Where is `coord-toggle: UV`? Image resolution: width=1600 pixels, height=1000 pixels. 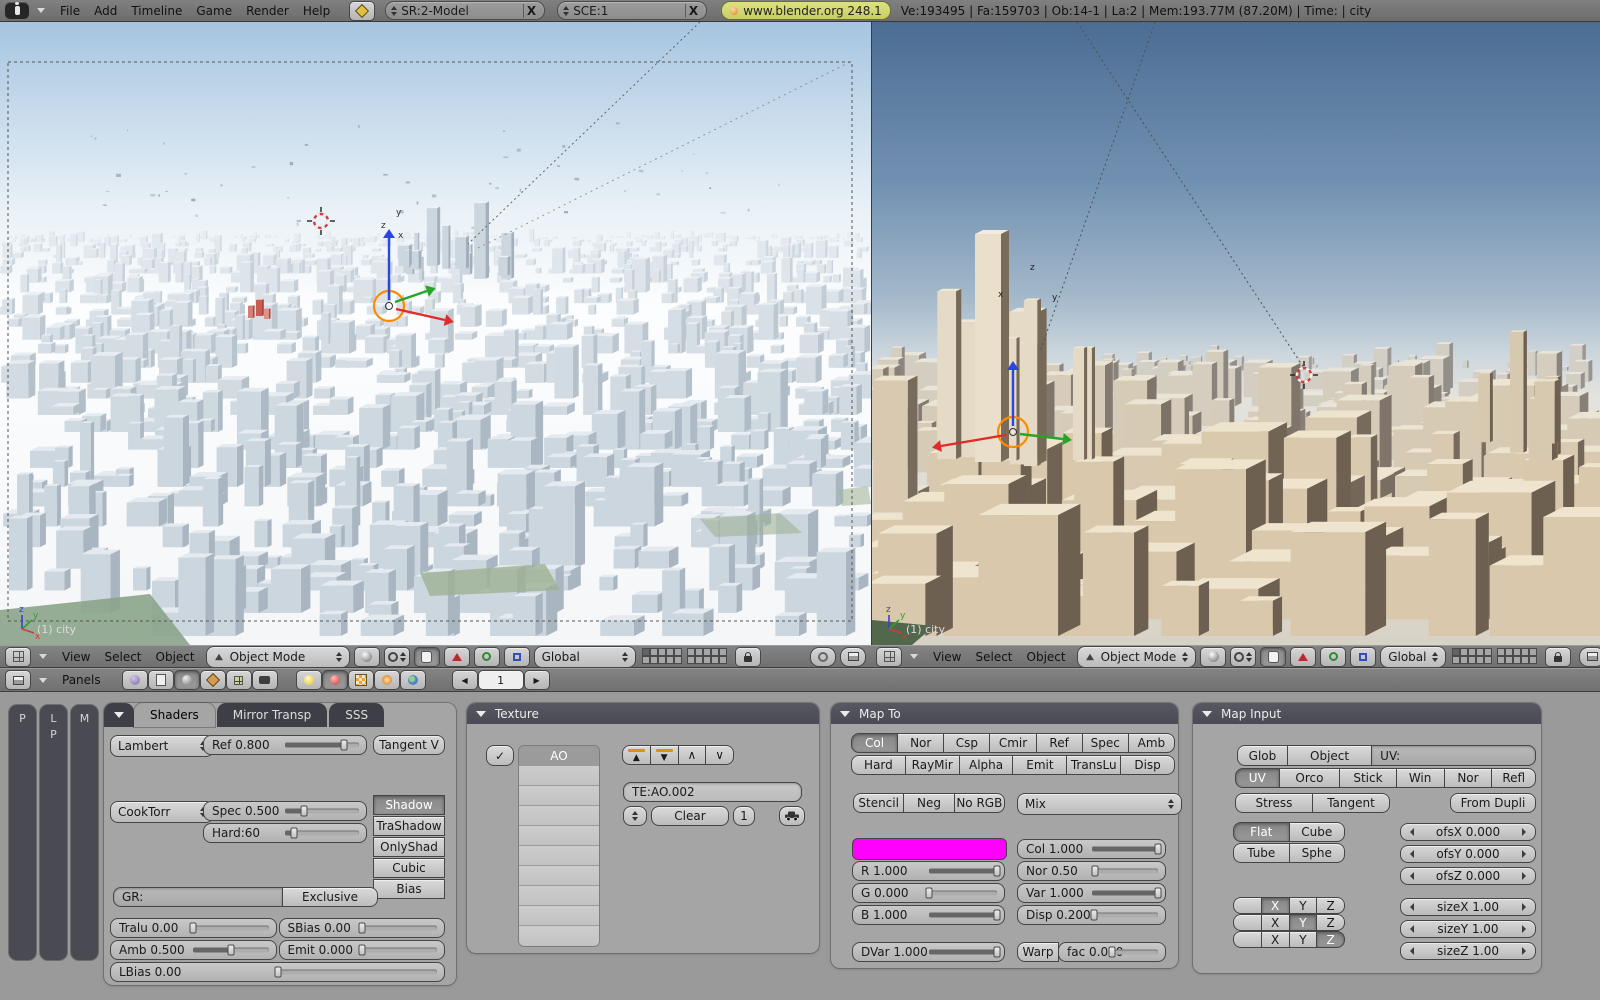 coord-toggle: UV is located at coordinates (1257, 778).